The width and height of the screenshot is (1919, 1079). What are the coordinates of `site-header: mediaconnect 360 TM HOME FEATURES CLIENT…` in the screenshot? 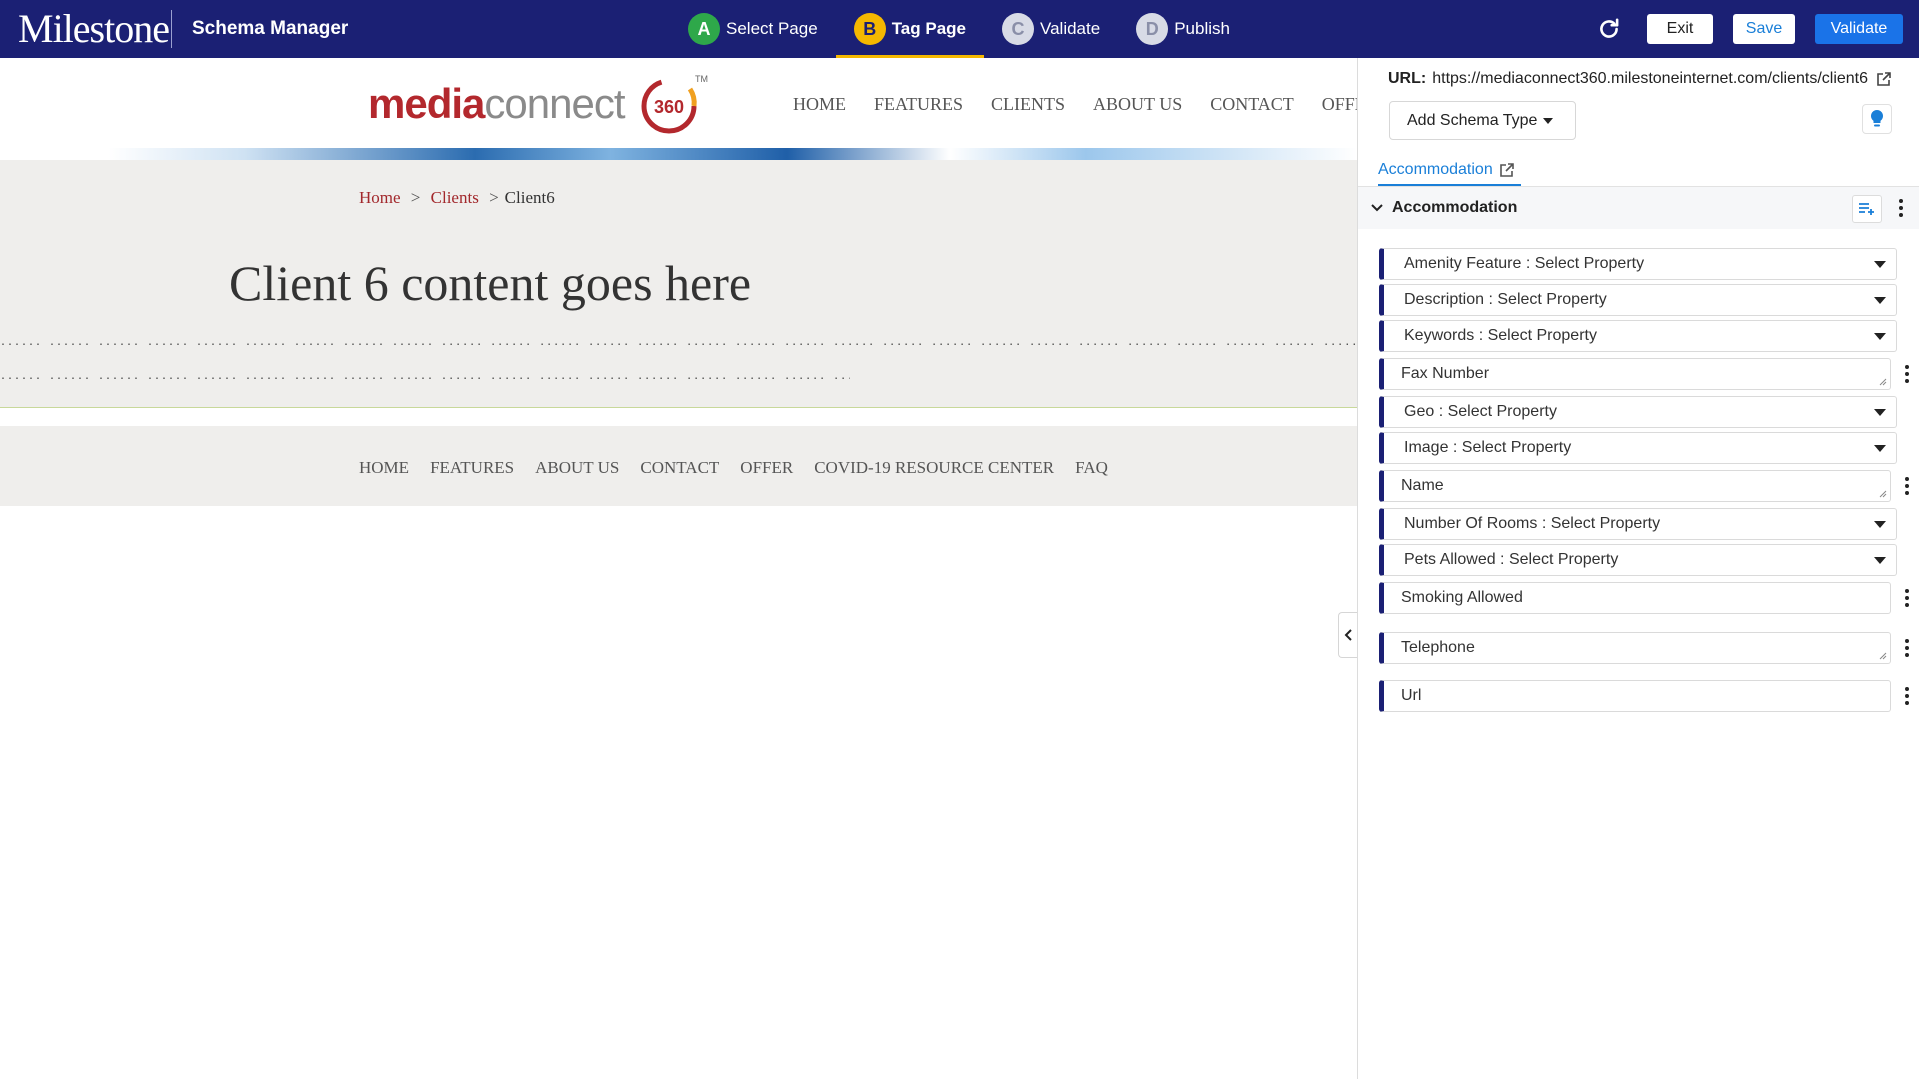 It's located at (678, 109).